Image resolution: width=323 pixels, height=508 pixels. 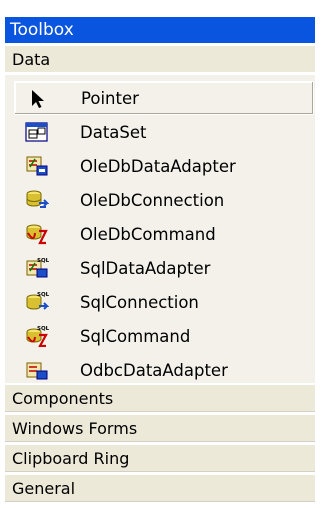 What do you see at coordinates (160, 30) in the screenshot?
I see `toolbox-title: Toolbox` at bounding box center [160, 30].